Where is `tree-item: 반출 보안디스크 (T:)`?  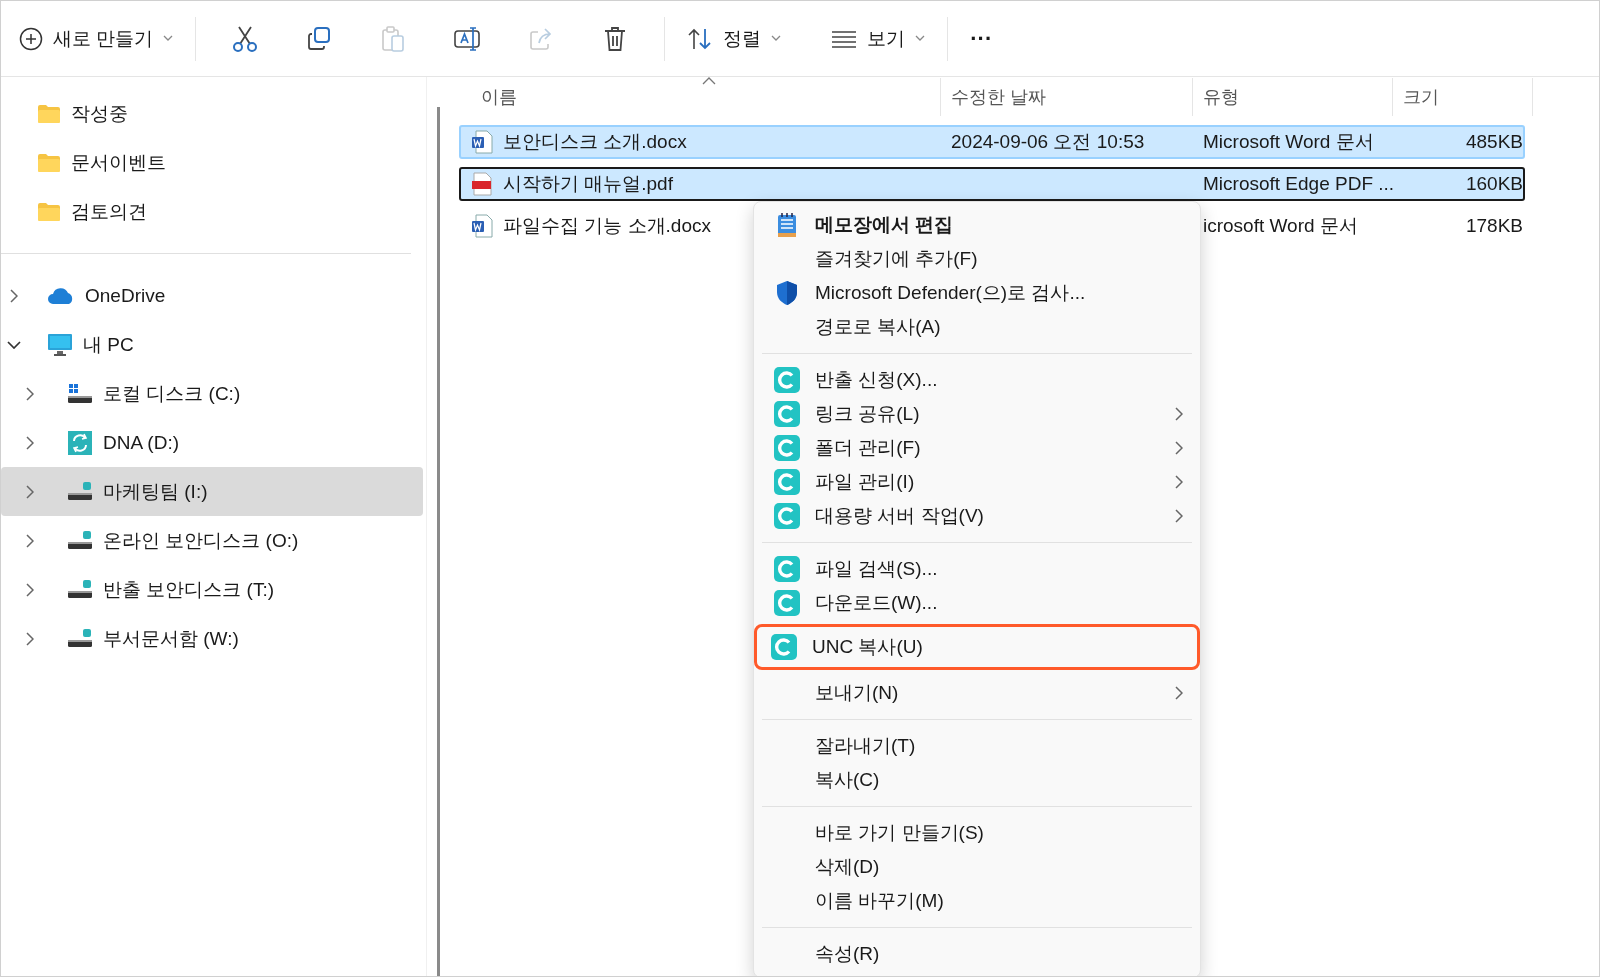 tree-item: 반출 보안디스크 (T:) is located at coordinates (212, 589).